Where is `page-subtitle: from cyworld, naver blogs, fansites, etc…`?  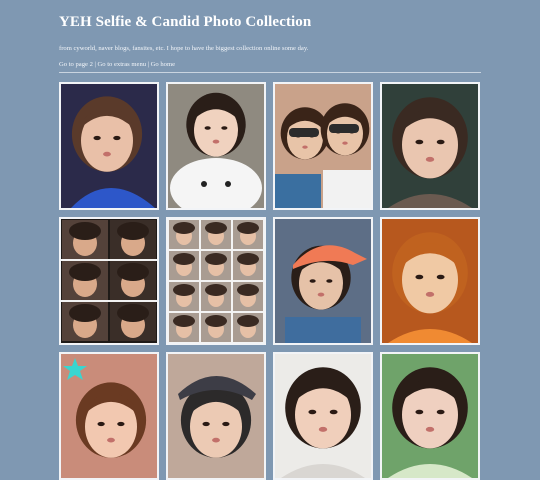
page-subtitle: from cyworld, naver blogs, fansites, etc… is located at coordinates (184, 48).